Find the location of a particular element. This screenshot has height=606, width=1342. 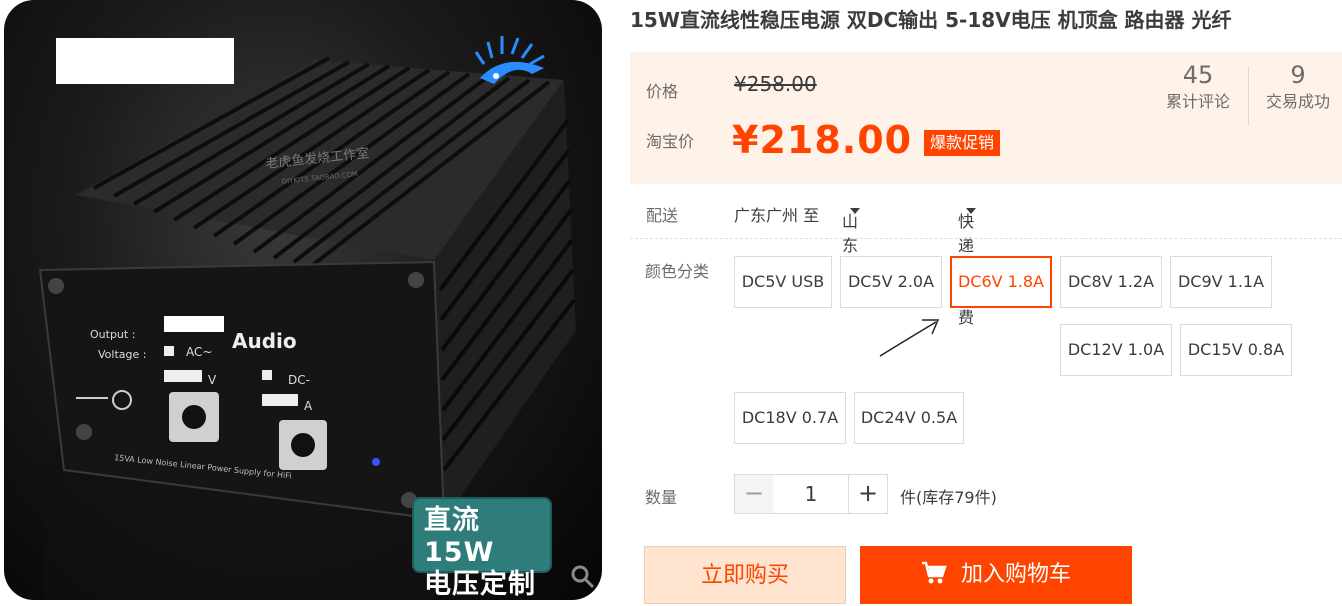

promo-tag: 爆款促销 is located at coordinates (962, 143).